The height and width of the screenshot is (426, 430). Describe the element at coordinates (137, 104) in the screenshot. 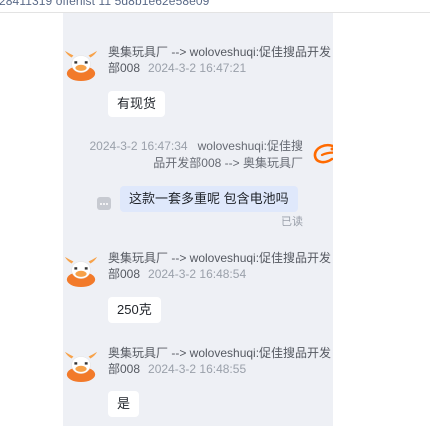

I see `message-bubble: 有现货` at that location.